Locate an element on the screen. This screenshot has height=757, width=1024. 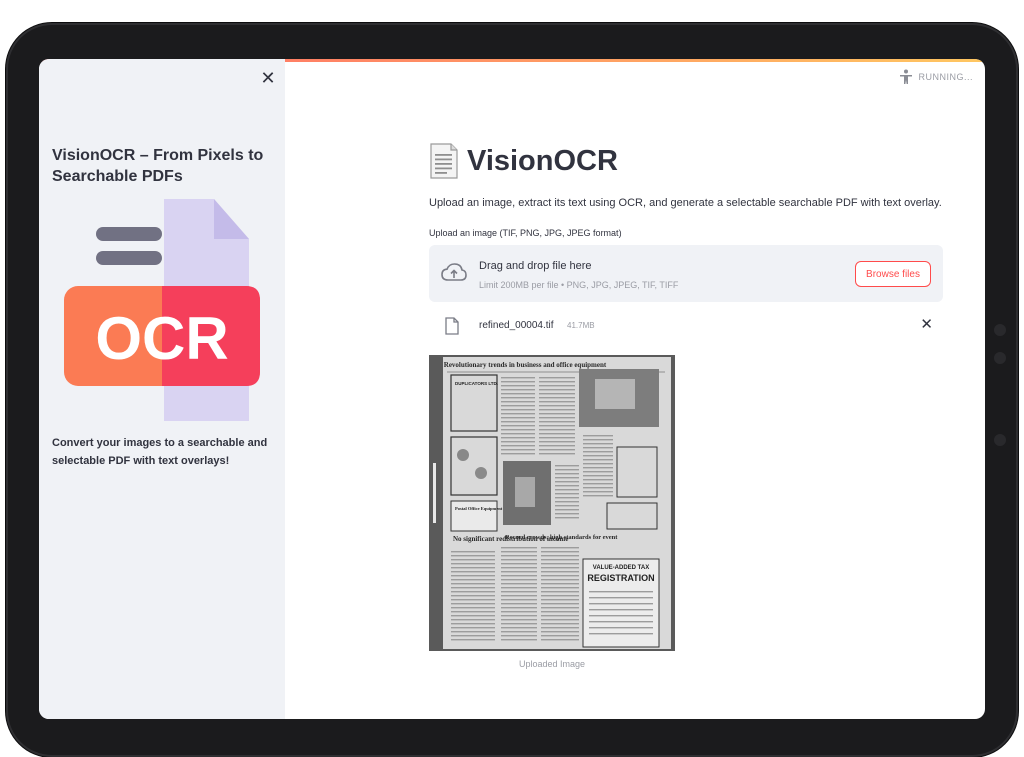
sidebar-close-button: ✕ is located at coordinates (268, 78).